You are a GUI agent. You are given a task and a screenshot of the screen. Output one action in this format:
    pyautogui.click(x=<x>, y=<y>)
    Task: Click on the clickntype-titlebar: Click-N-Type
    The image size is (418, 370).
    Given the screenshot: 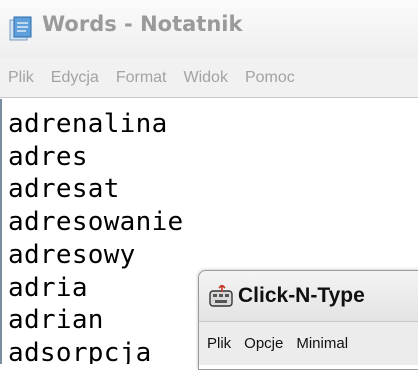 What is the action you would take?
    pyautogui.click(x=308, y=296)
    